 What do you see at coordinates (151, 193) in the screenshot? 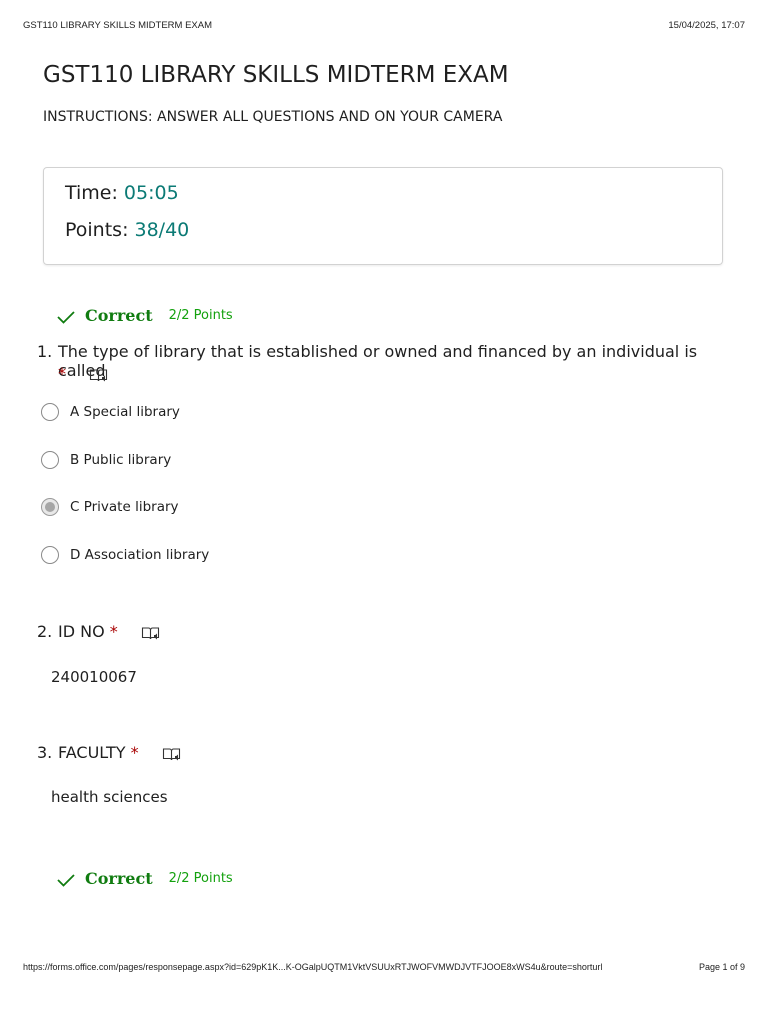
I see `time-value: 05:05` at bounding box center [151, 193].